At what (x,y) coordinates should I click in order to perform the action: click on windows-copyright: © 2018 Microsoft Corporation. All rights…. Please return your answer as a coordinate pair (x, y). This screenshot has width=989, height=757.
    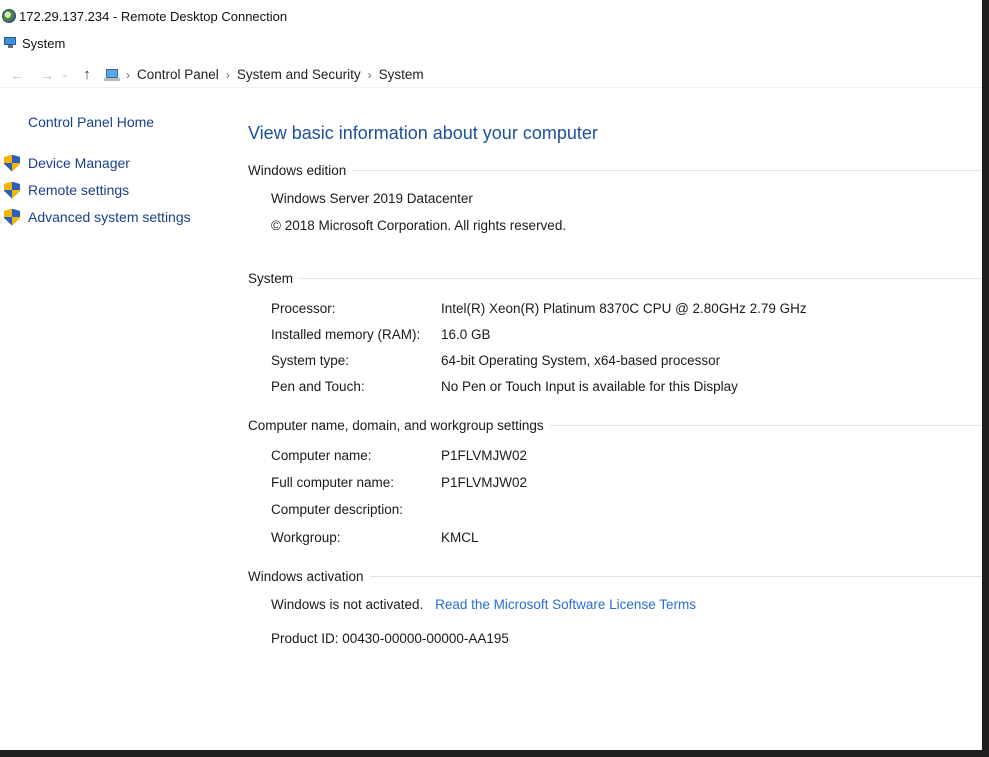
    Looking at the image, I should click on (419, 225).